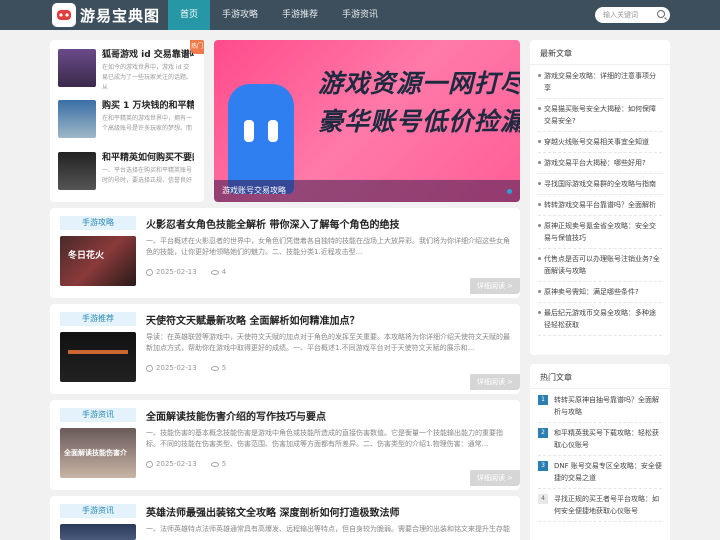 This screenshot has height=540, width=720. I want to click on list-item: 2 和平精英我买号下载攻略：轻松获取心仪账号, so click(600, 441).